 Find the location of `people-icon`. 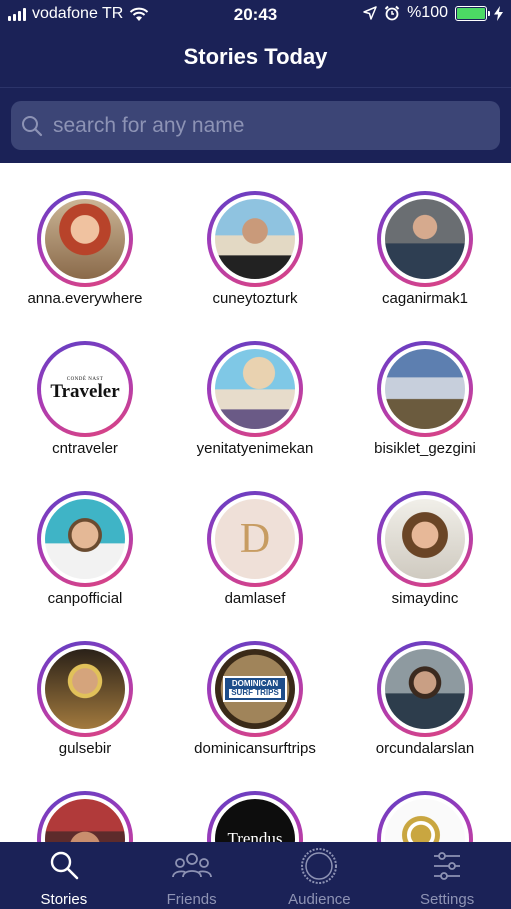

people-icon is located at coordinates (191, 865).